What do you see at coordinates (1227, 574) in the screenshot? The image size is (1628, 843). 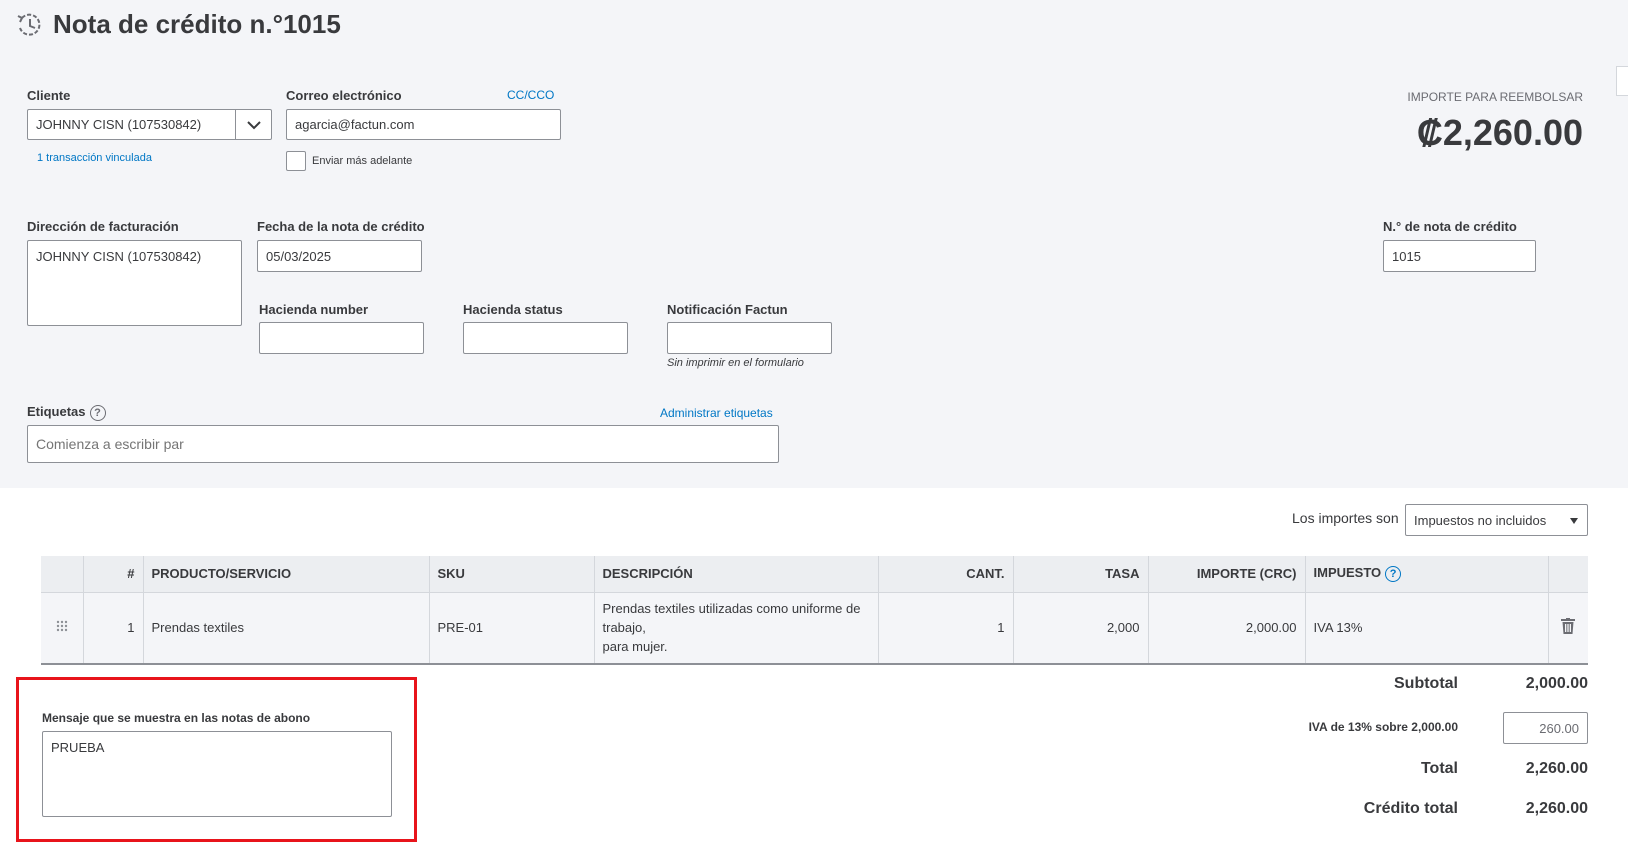 I see `col-amount: IMPORTE (CRC)` at bounding box center [1227, 574].